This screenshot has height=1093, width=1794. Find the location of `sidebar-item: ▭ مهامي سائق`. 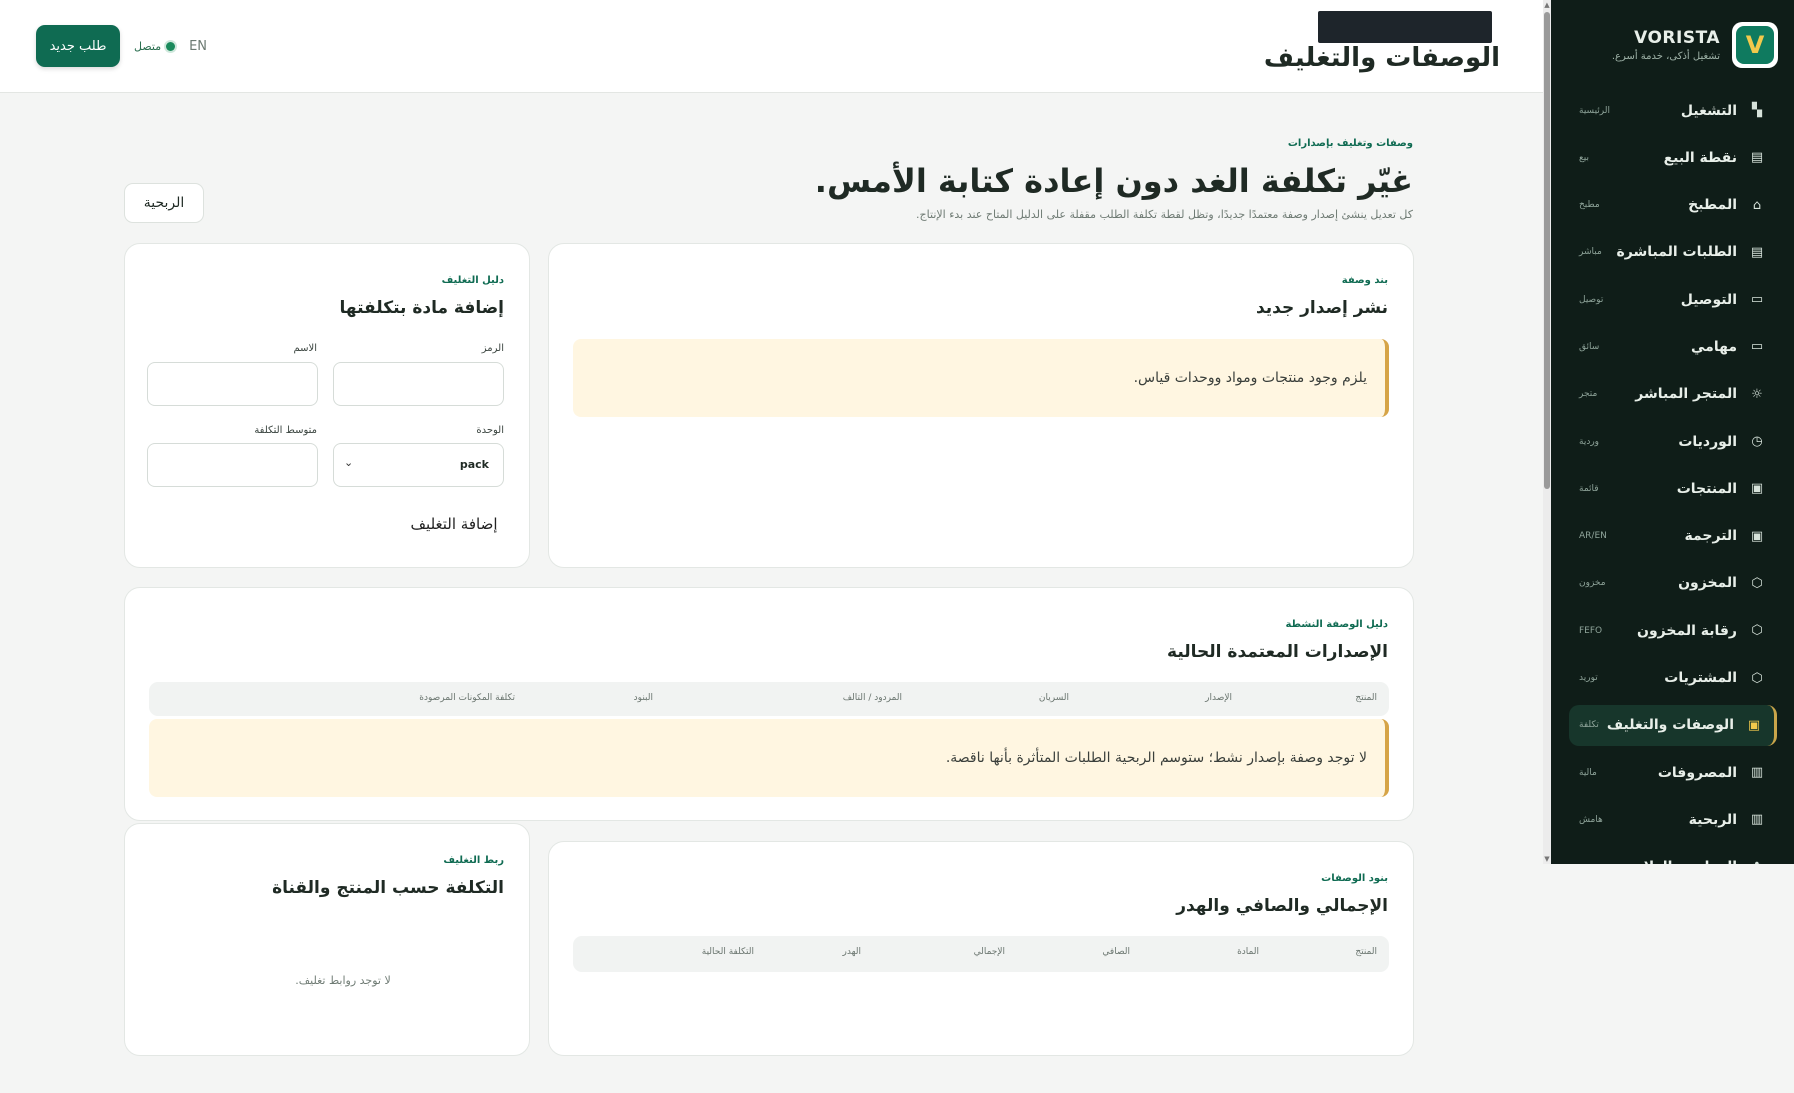

sidebar-item: ▭ مهامي سائق is located at coordinates (1673, 346).